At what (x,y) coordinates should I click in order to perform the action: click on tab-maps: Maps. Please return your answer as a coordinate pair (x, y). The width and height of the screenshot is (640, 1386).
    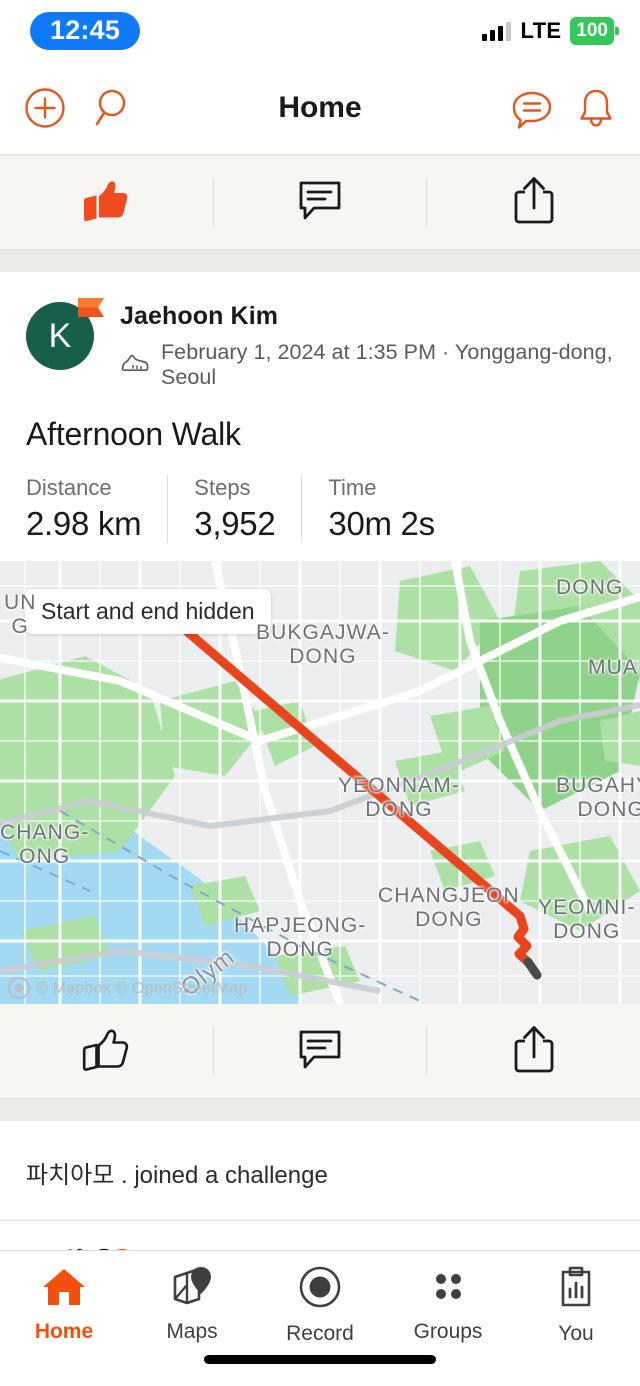
    Looking at the image, I should click on (192, 1304).